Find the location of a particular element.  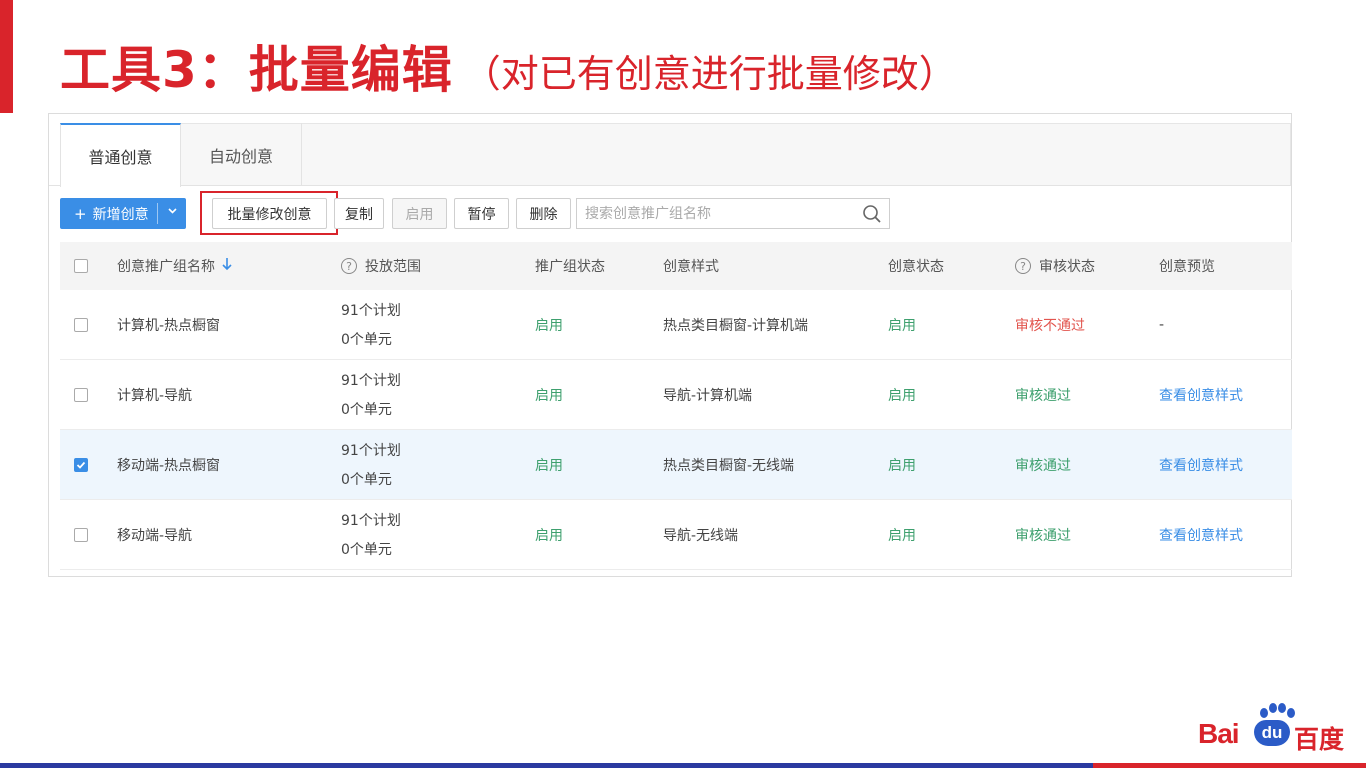

row-review-status: 审核不通过 is located at coordinates (1050, 325).